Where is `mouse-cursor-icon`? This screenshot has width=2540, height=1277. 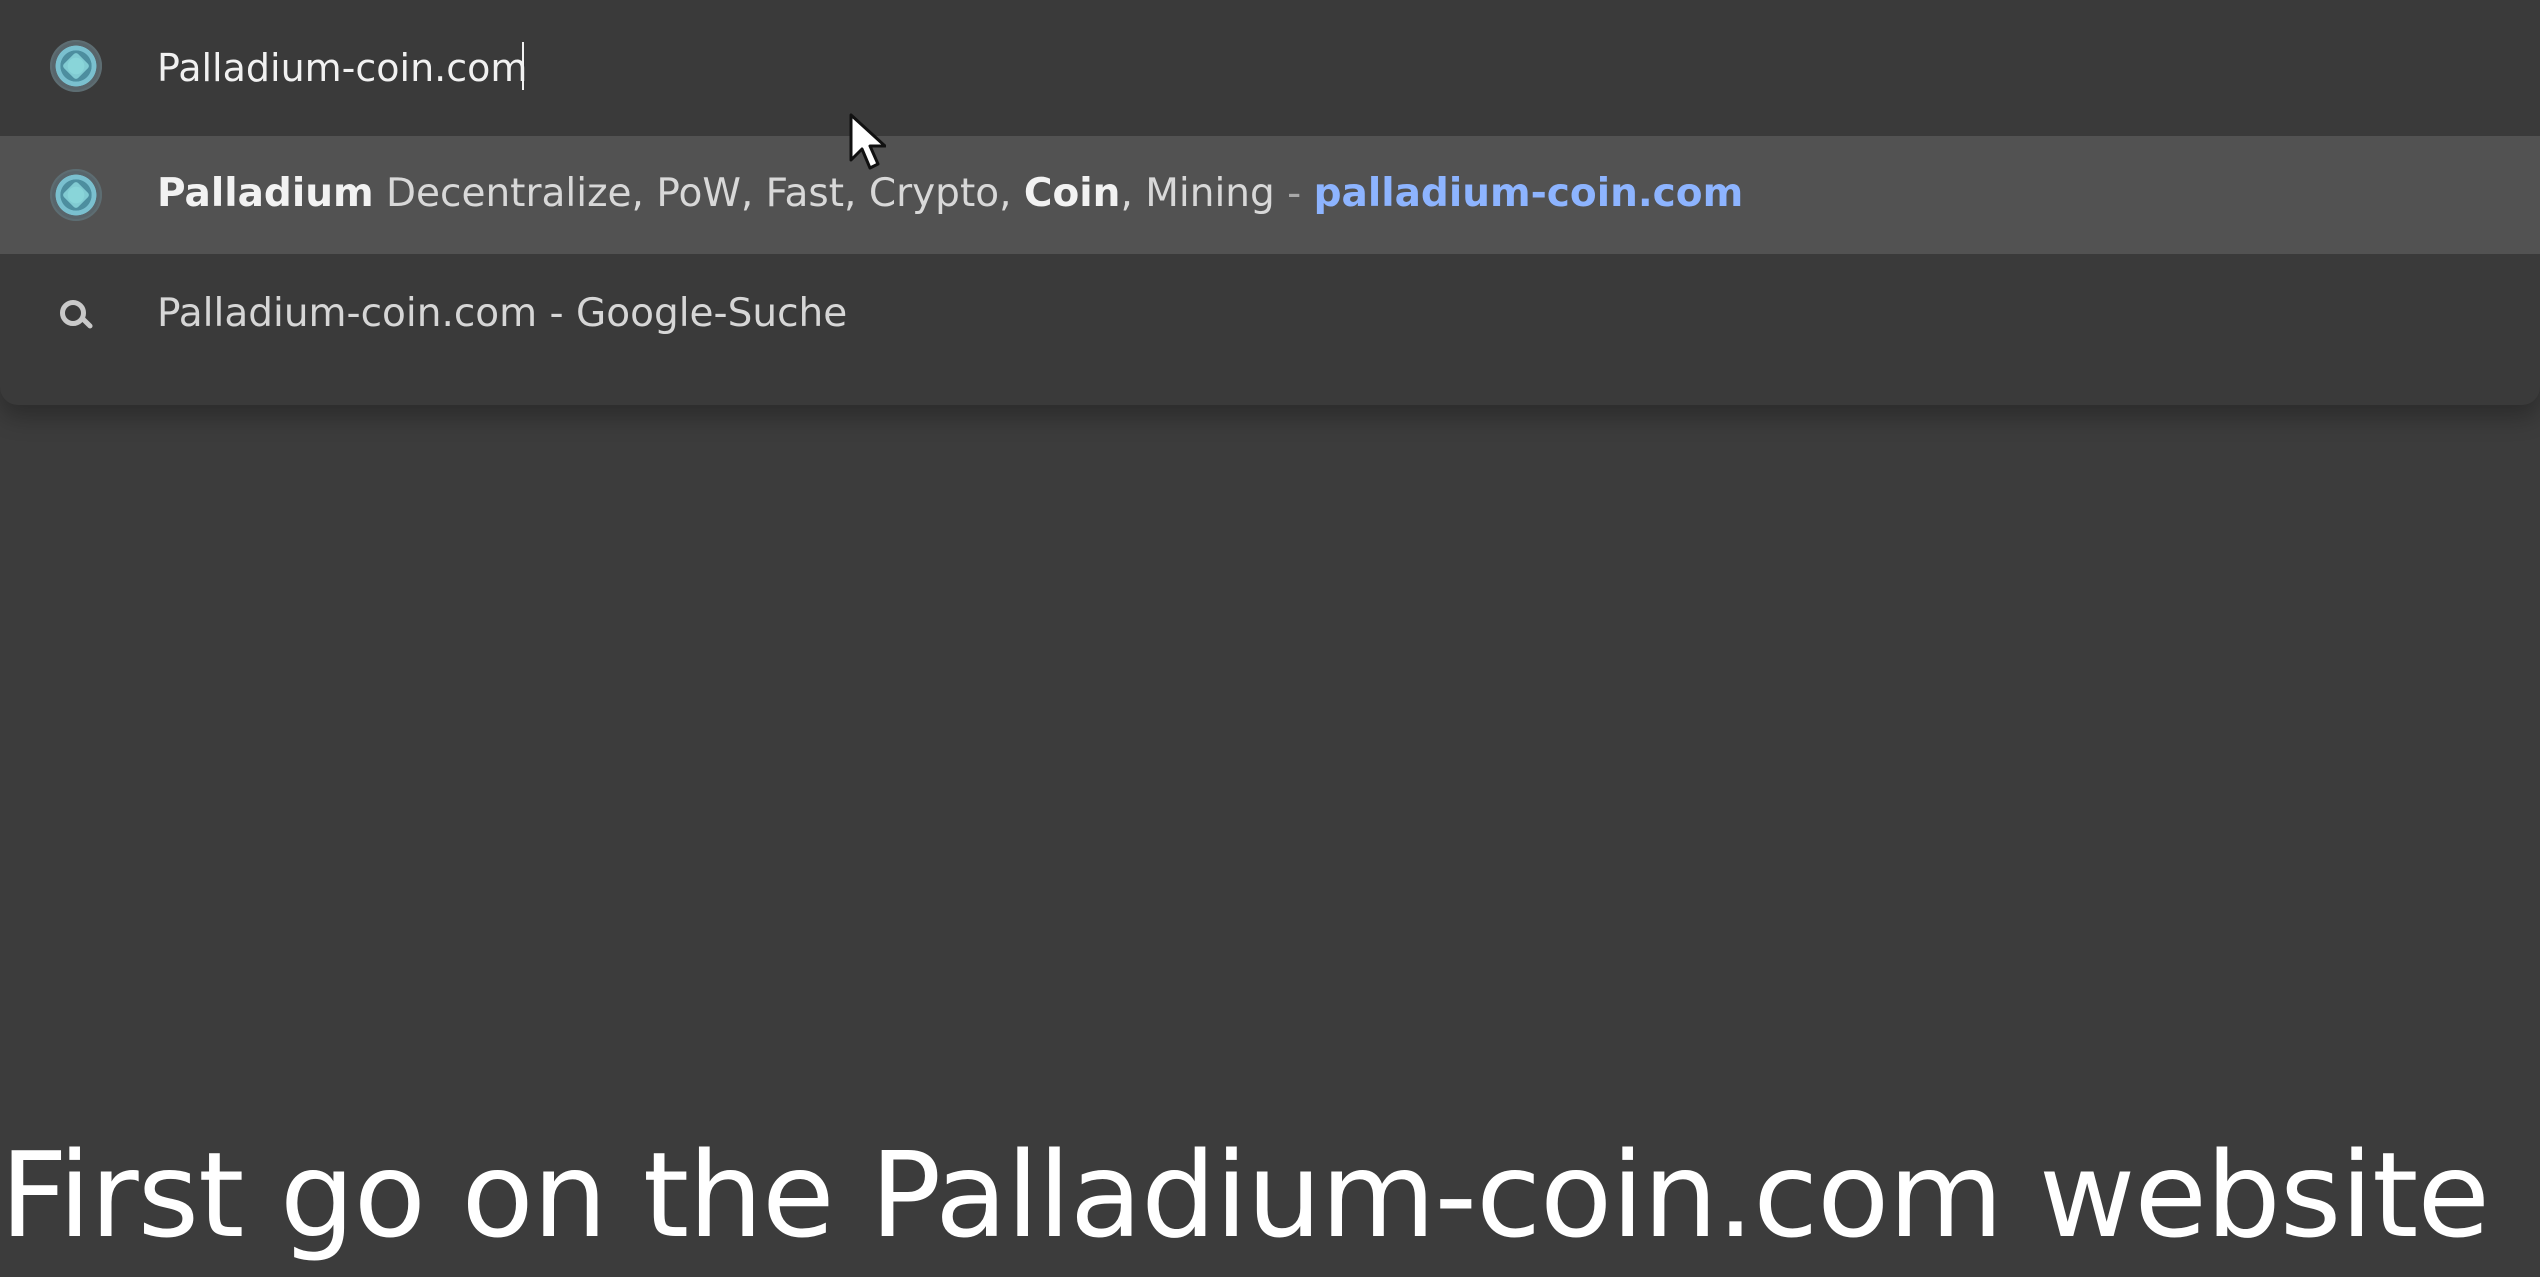
mouse-cursor-icon is located at coordinates (867, 141).